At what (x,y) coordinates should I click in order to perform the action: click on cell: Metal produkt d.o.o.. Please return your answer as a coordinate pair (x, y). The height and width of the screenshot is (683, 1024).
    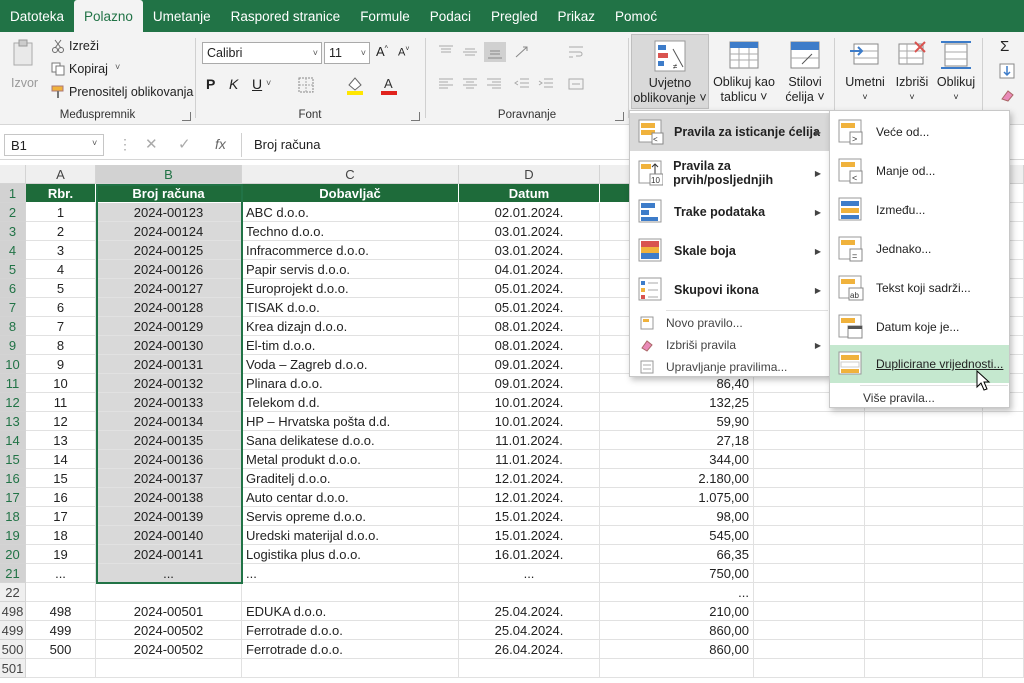
    Looking at the image, I should click on (350, 459).